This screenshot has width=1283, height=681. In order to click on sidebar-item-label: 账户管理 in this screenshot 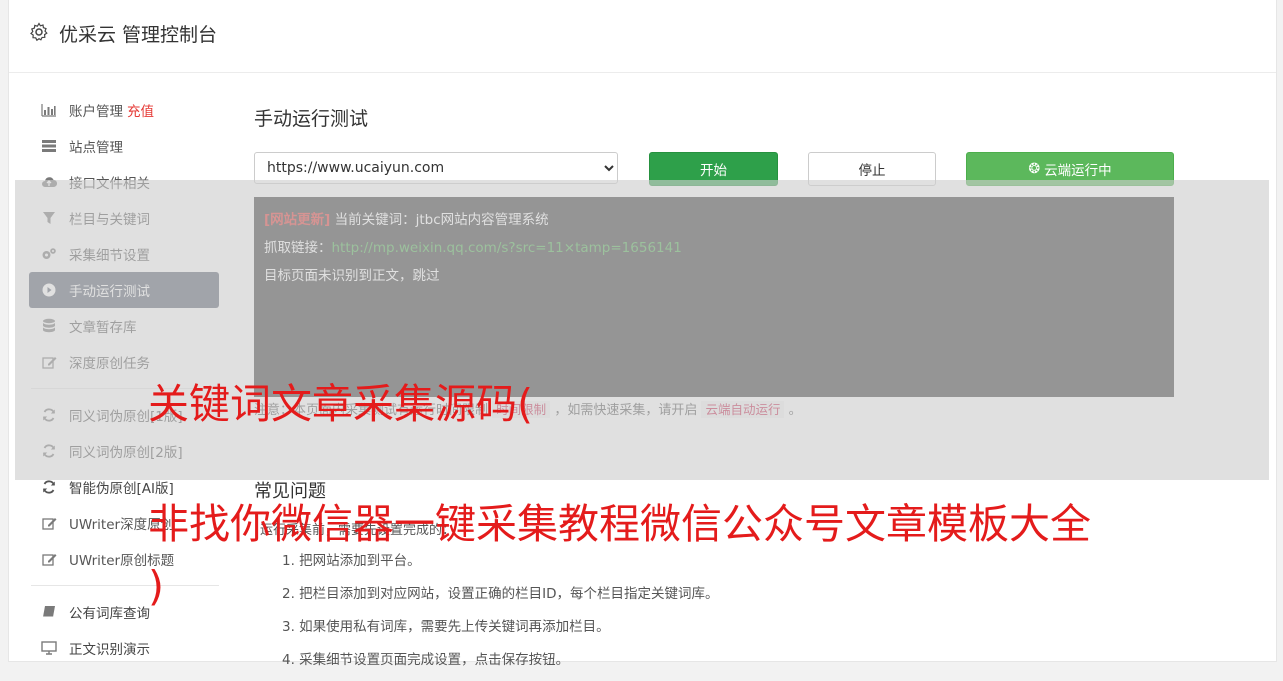, I will do `click(96, 112)`.